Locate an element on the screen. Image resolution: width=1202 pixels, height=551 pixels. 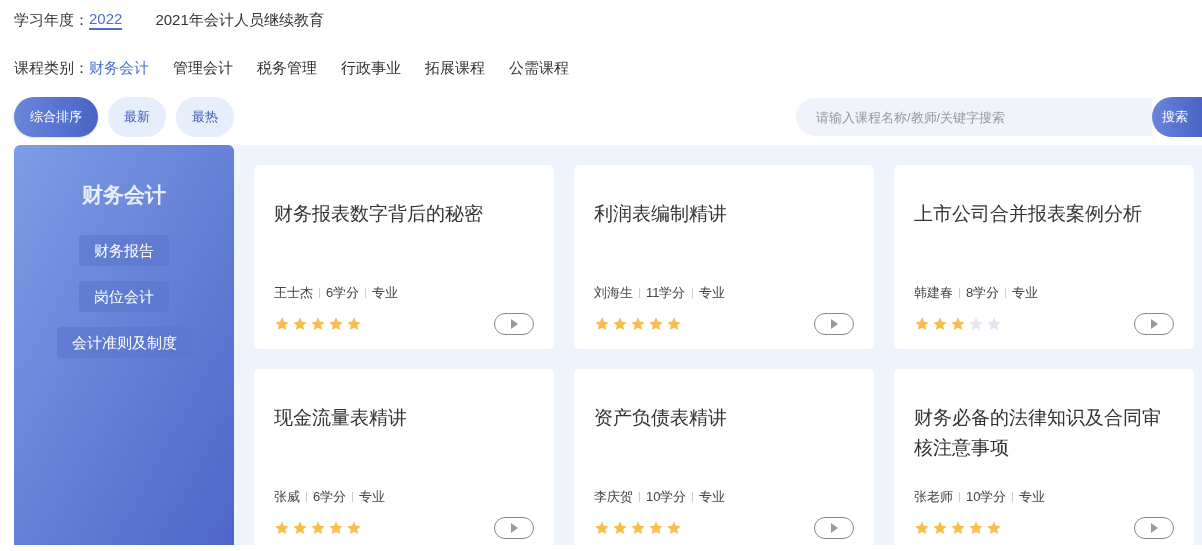
category-tab: 财务会计 is located at coordinates (119, 68).